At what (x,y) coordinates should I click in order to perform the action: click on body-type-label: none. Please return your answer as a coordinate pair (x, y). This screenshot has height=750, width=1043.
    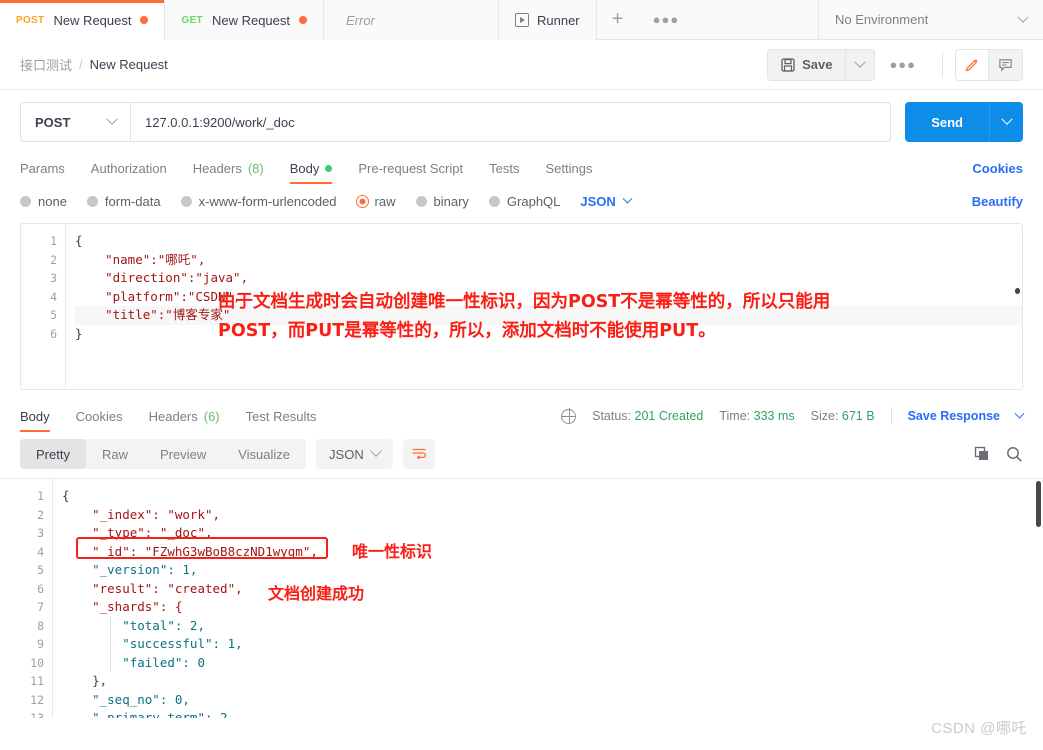
    Looking at the image, I should click on (52, 201).